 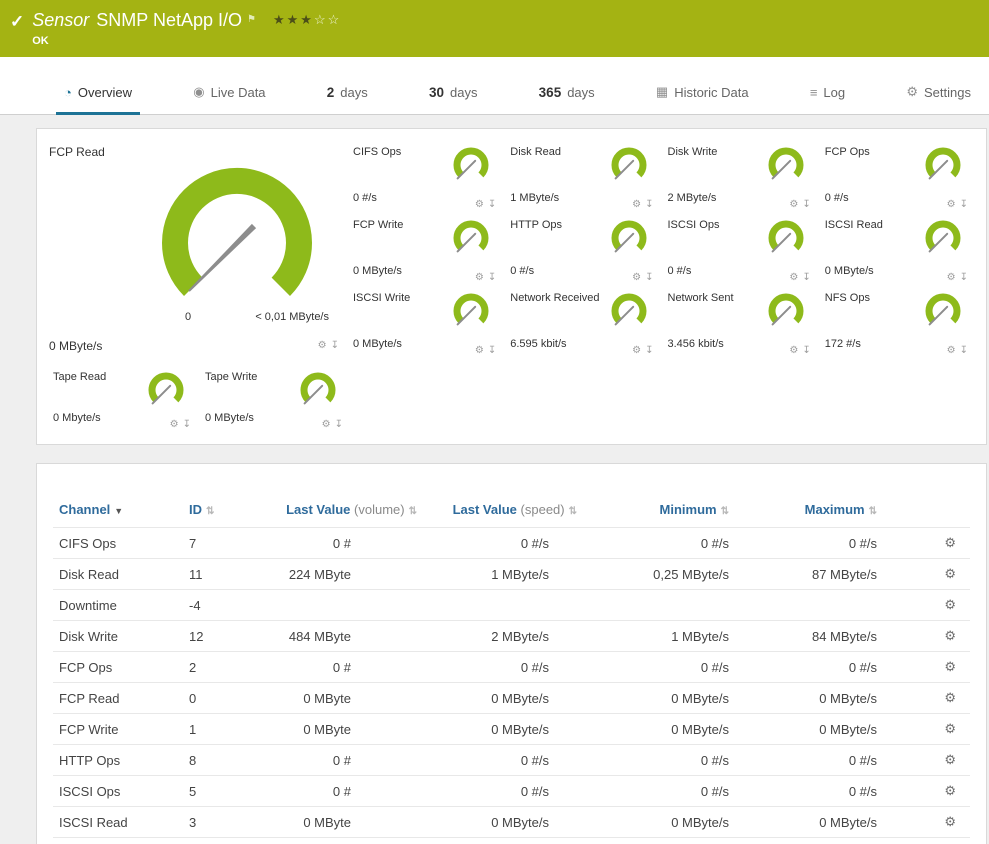 I want to click on sort-icon: ⇅, so click(x=572, y=511).